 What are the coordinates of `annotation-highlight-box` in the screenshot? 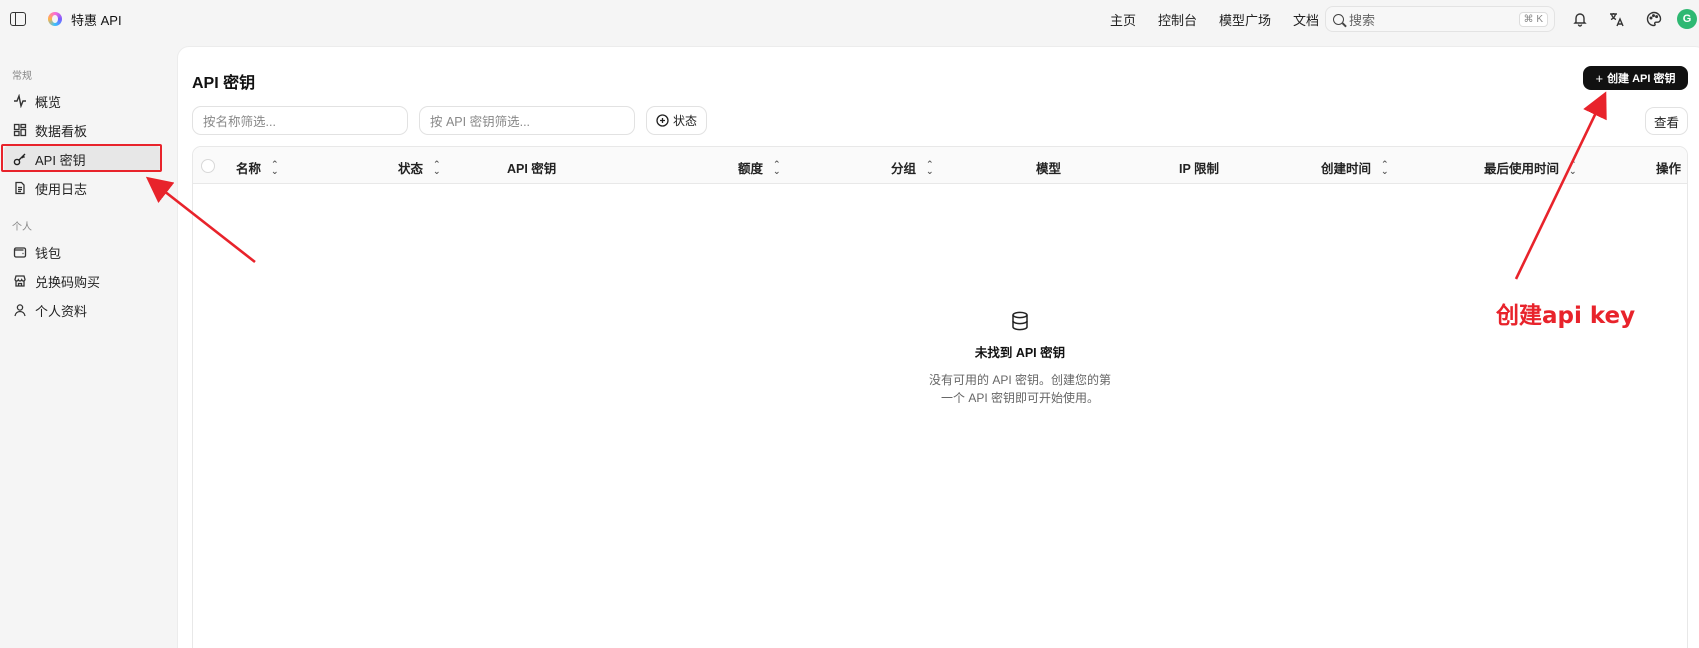 It's located at (81, 158).